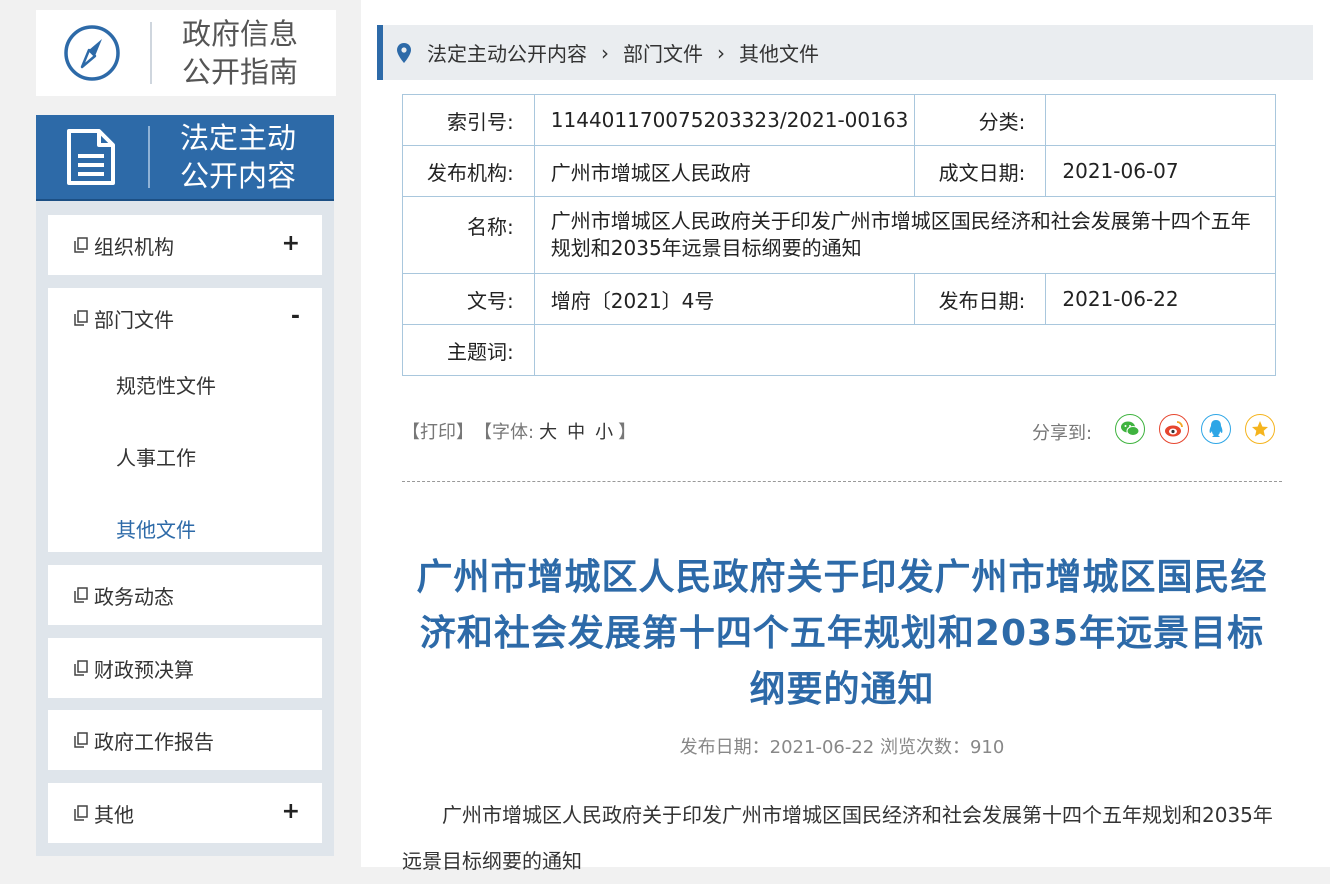  I want to click on nav-org: 组织机构 +, so click(185, 245).